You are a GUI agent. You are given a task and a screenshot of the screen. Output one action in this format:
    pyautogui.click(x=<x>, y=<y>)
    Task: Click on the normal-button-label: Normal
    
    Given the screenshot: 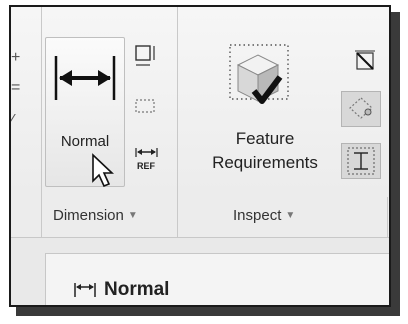 What is the action you would take?
    pyautogui.click(x=85, y=141)
    